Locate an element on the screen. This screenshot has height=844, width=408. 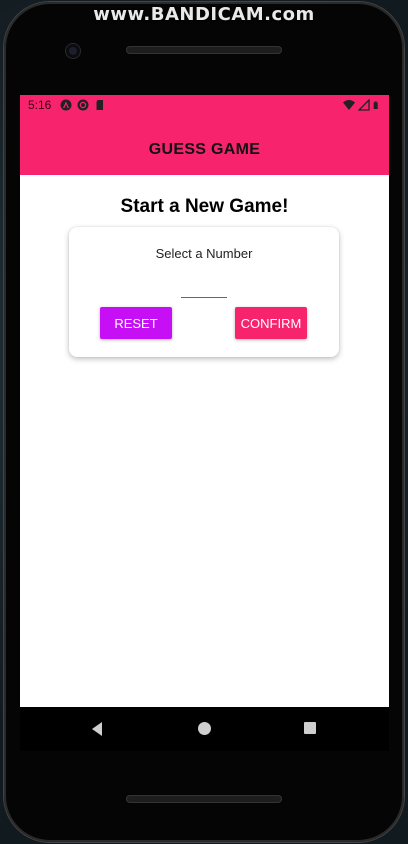
status-bar: 5:16 is located at coordinates (204, 105).